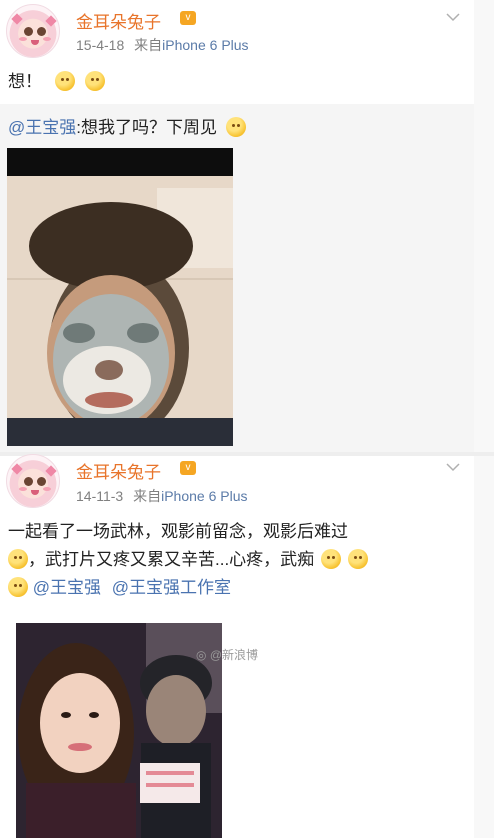  I want to click on wink-tongue-emoji-icon, so click(235, 127).